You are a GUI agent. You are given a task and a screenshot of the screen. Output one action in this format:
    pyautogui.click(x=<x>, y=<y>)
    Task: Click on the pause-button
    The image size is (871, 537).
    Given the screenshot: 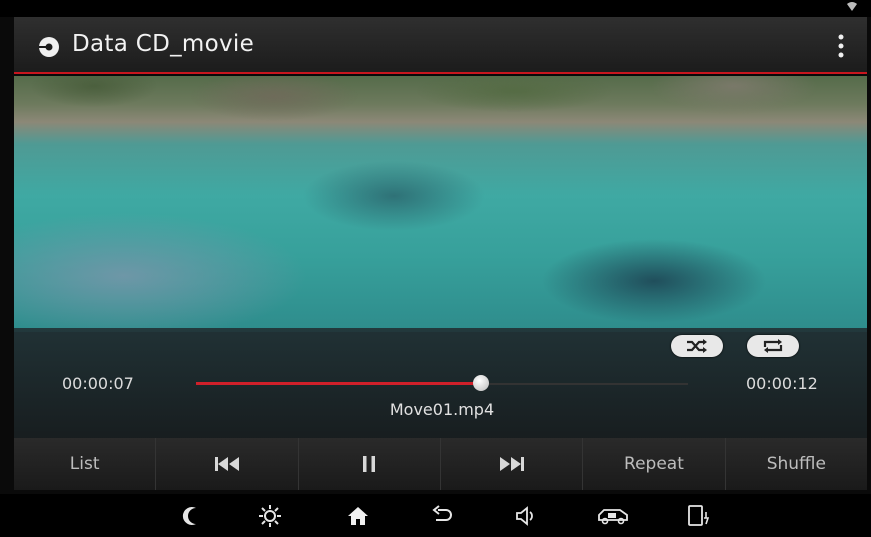 What is the action you would take?
    pyautogui.click(x=370, y=464)
    